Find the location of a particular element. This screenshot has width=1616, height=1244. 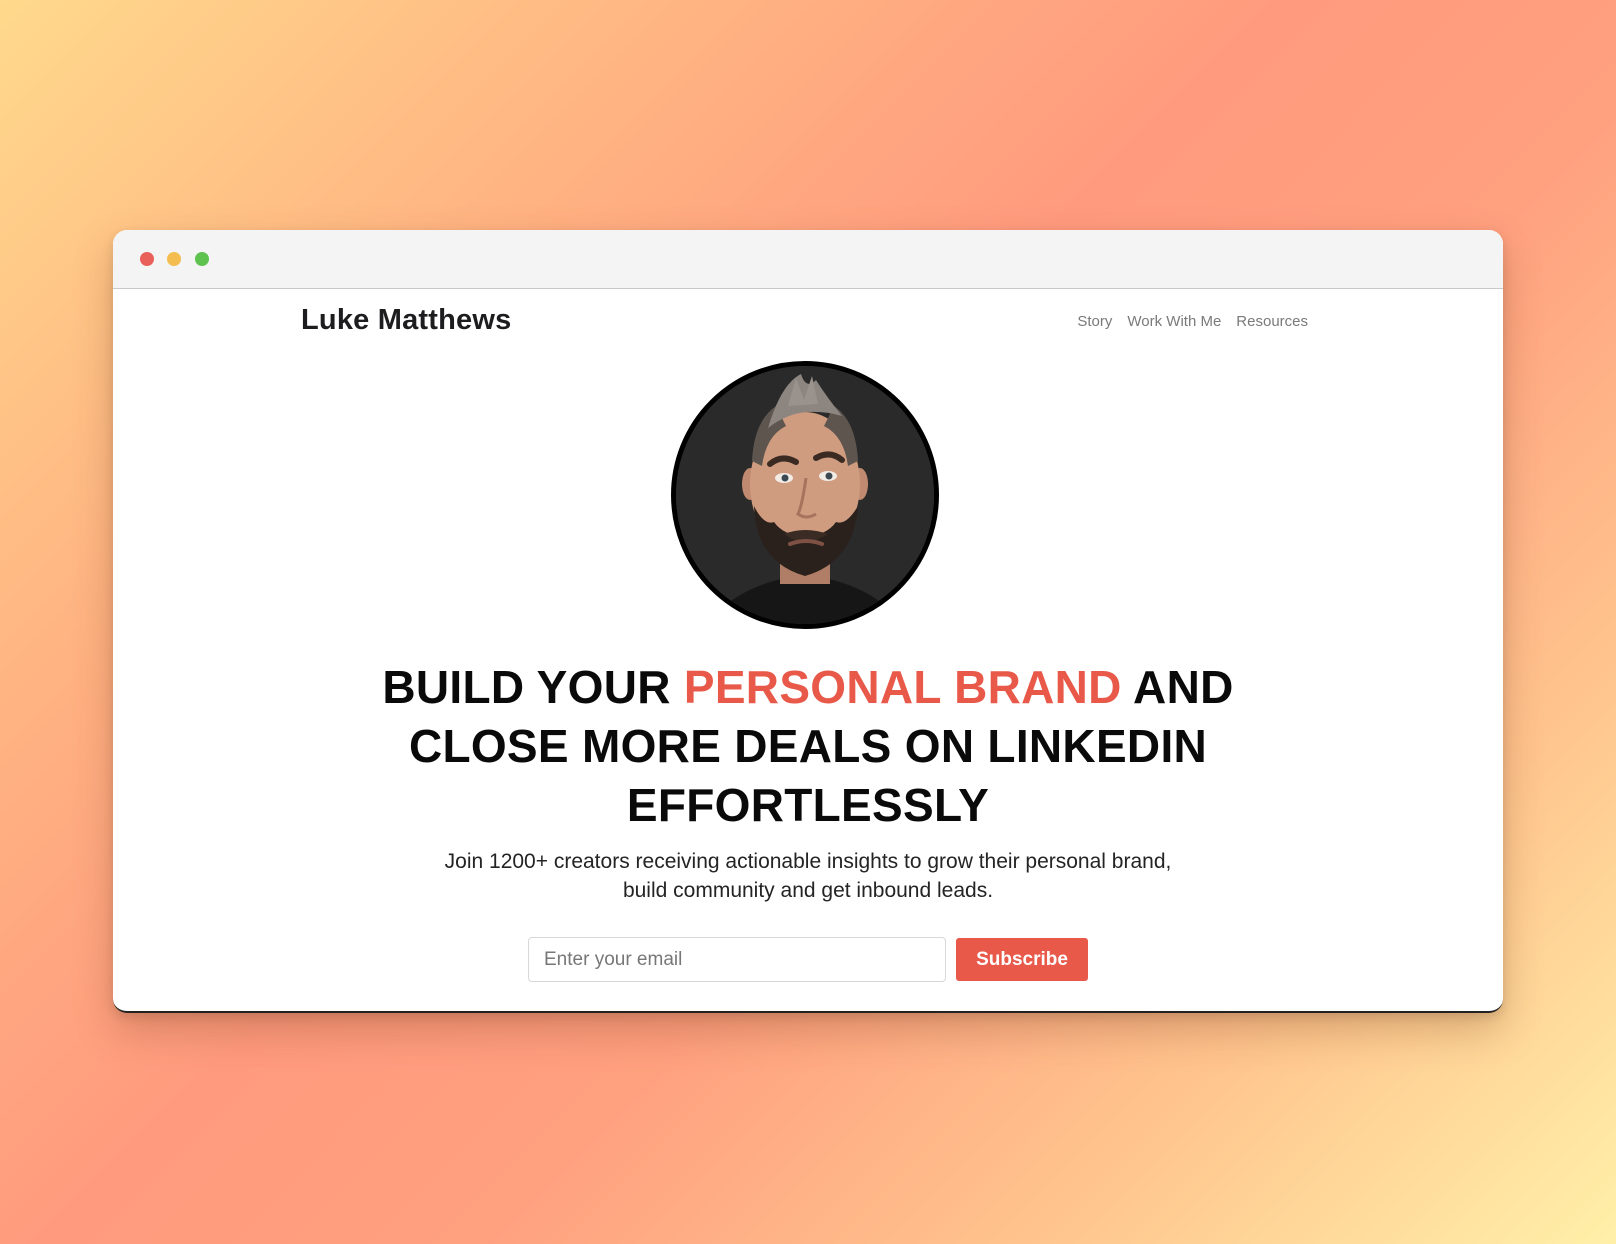

portrait-illustration is located at coordinates (805, 495).